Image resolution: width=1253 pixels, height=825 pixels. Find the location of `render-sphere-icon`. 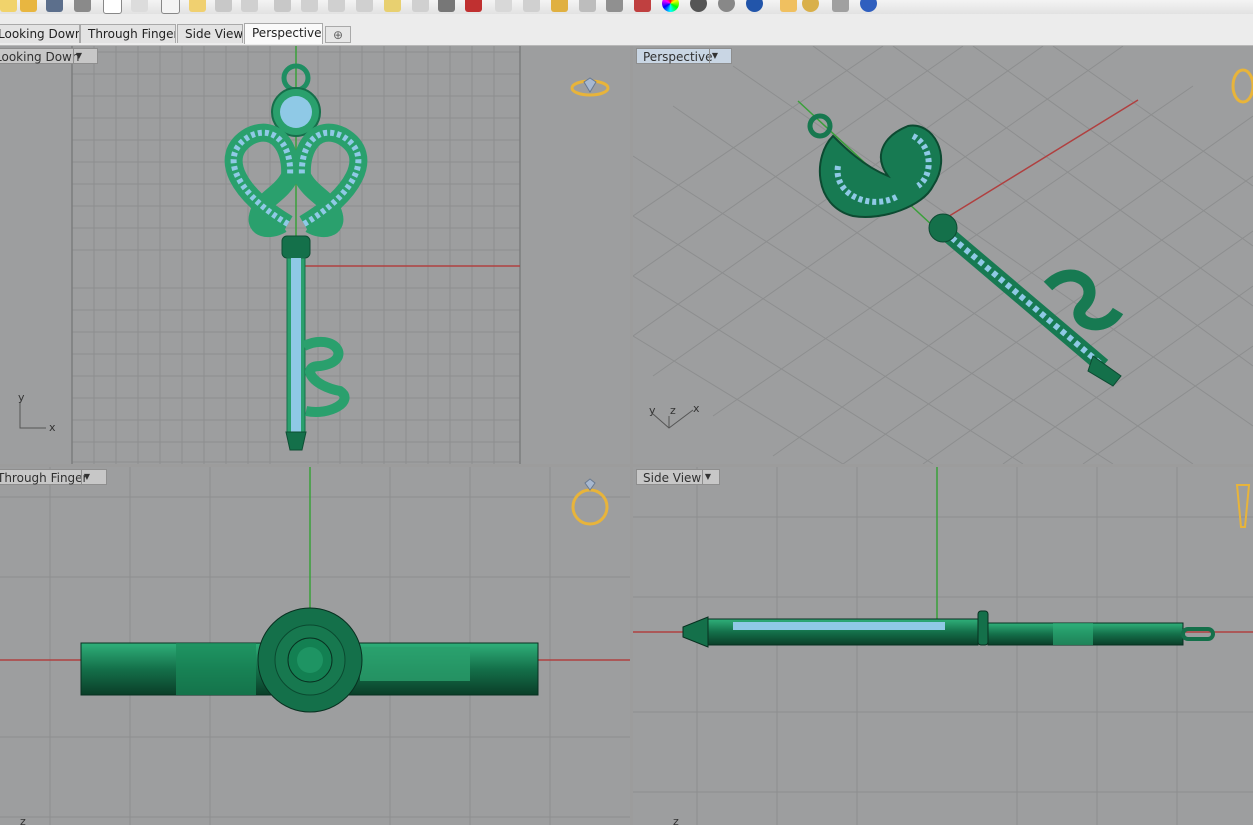

render-sphere-icon is located at coordinates (726, 6).